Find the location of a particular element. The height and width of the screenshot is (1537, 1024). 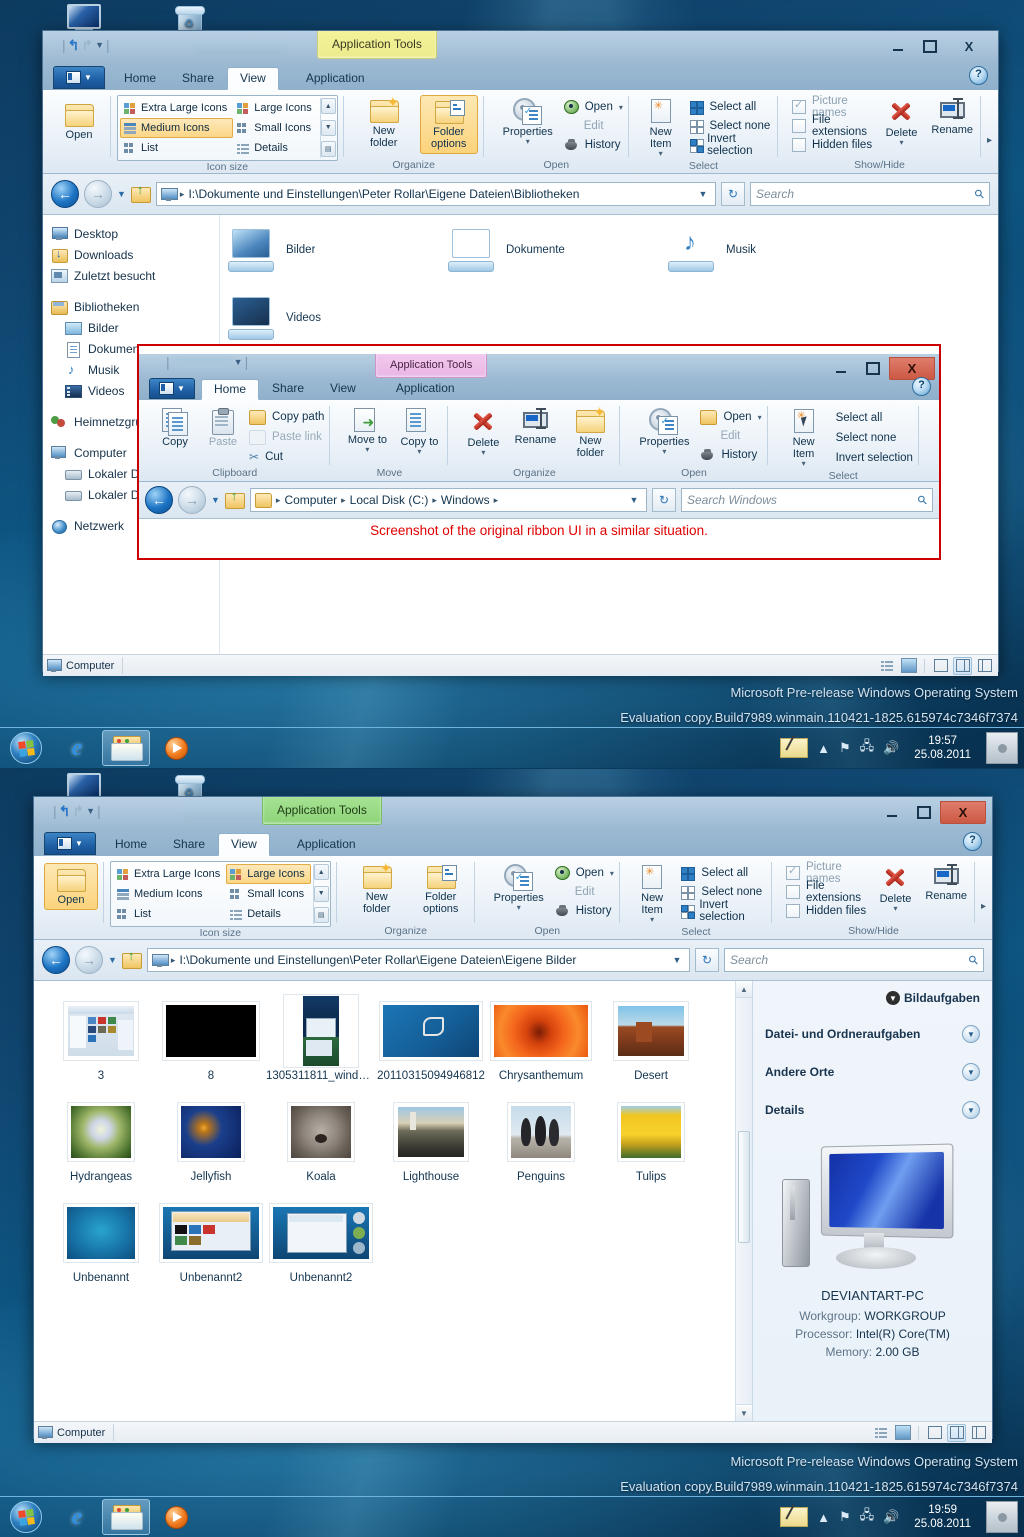

taskbar-button-media-player-top is located at coordinates (175, 748).